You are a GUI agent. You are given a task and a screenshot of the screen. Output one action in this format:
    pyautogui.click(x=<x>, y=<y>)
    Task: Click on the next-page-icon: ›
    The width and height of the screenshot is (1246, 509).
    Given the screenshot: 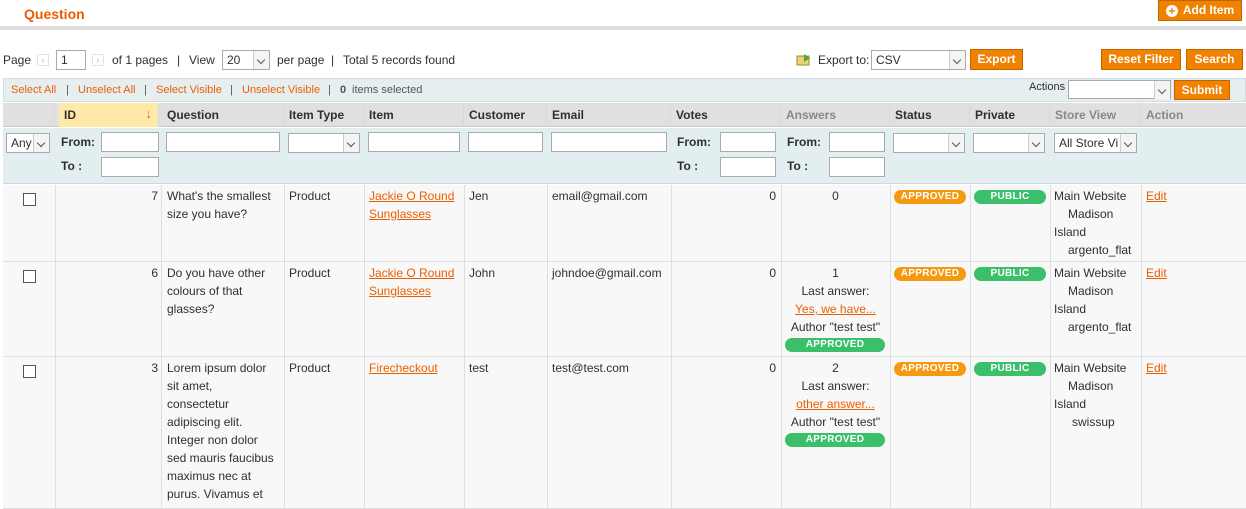 What is the action you would take?
    pyautogui.click(x=98, y=60)
    